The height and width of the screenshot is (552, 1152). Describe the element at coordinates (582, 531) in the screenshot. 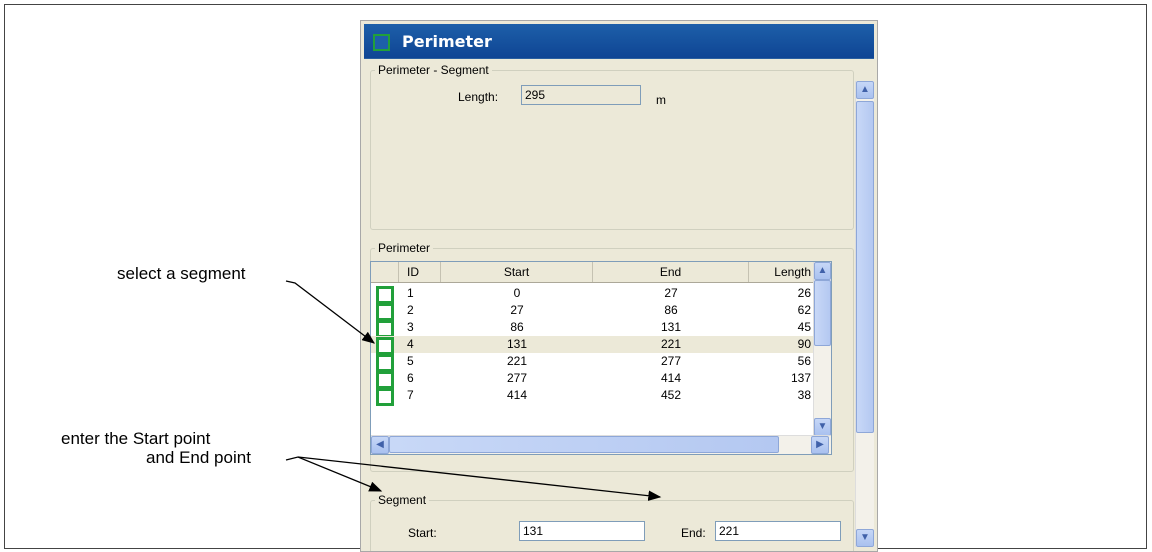

I see `start-input: 131` at that location.